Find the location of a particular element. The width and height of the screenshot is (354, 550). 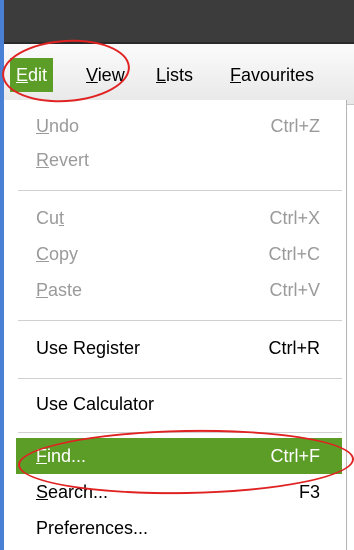

menu-item-label: Paste is located at coordinates (59, 290).